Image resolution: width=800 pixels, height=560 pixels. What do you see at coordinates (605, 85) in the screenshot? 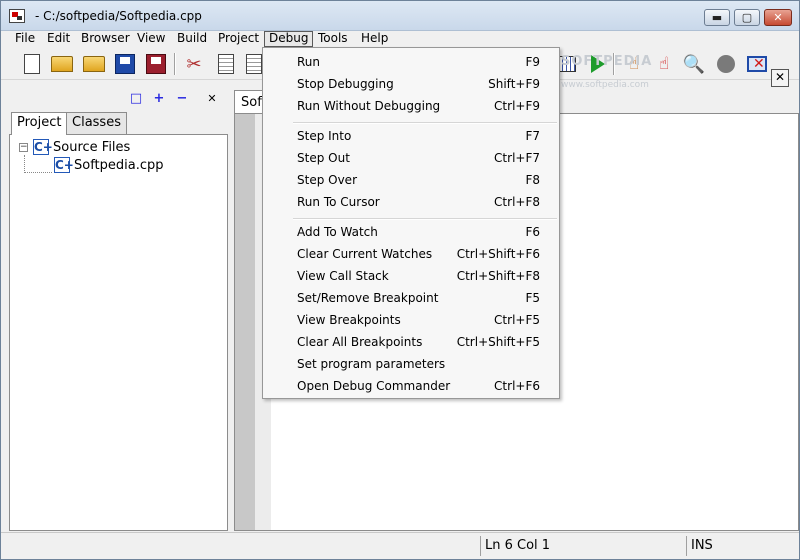
I see `watermark-url: www.softpedia.com` at bounding box center [605, 85].